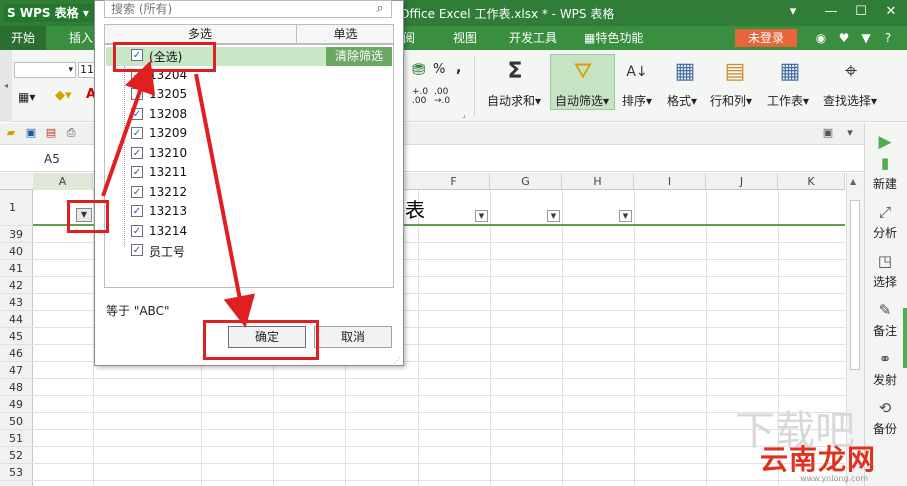 The width and height of the screenshot is (907, 486). What do you see at coordinates (128, 128) in the screenshot?
I see `arrow-to-select-all` at bounding box center [128, 128].